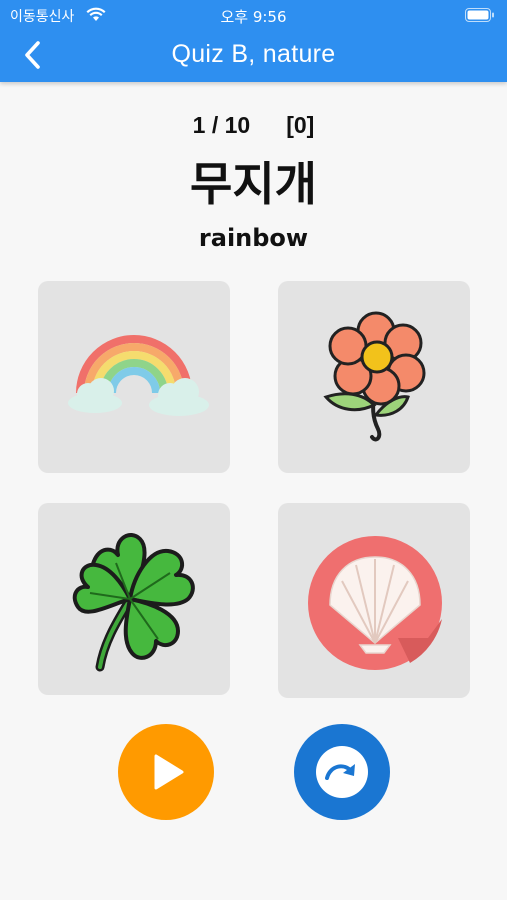 The image size is (507, 900). I want to click on score-badge: [0], so click(300, 125).